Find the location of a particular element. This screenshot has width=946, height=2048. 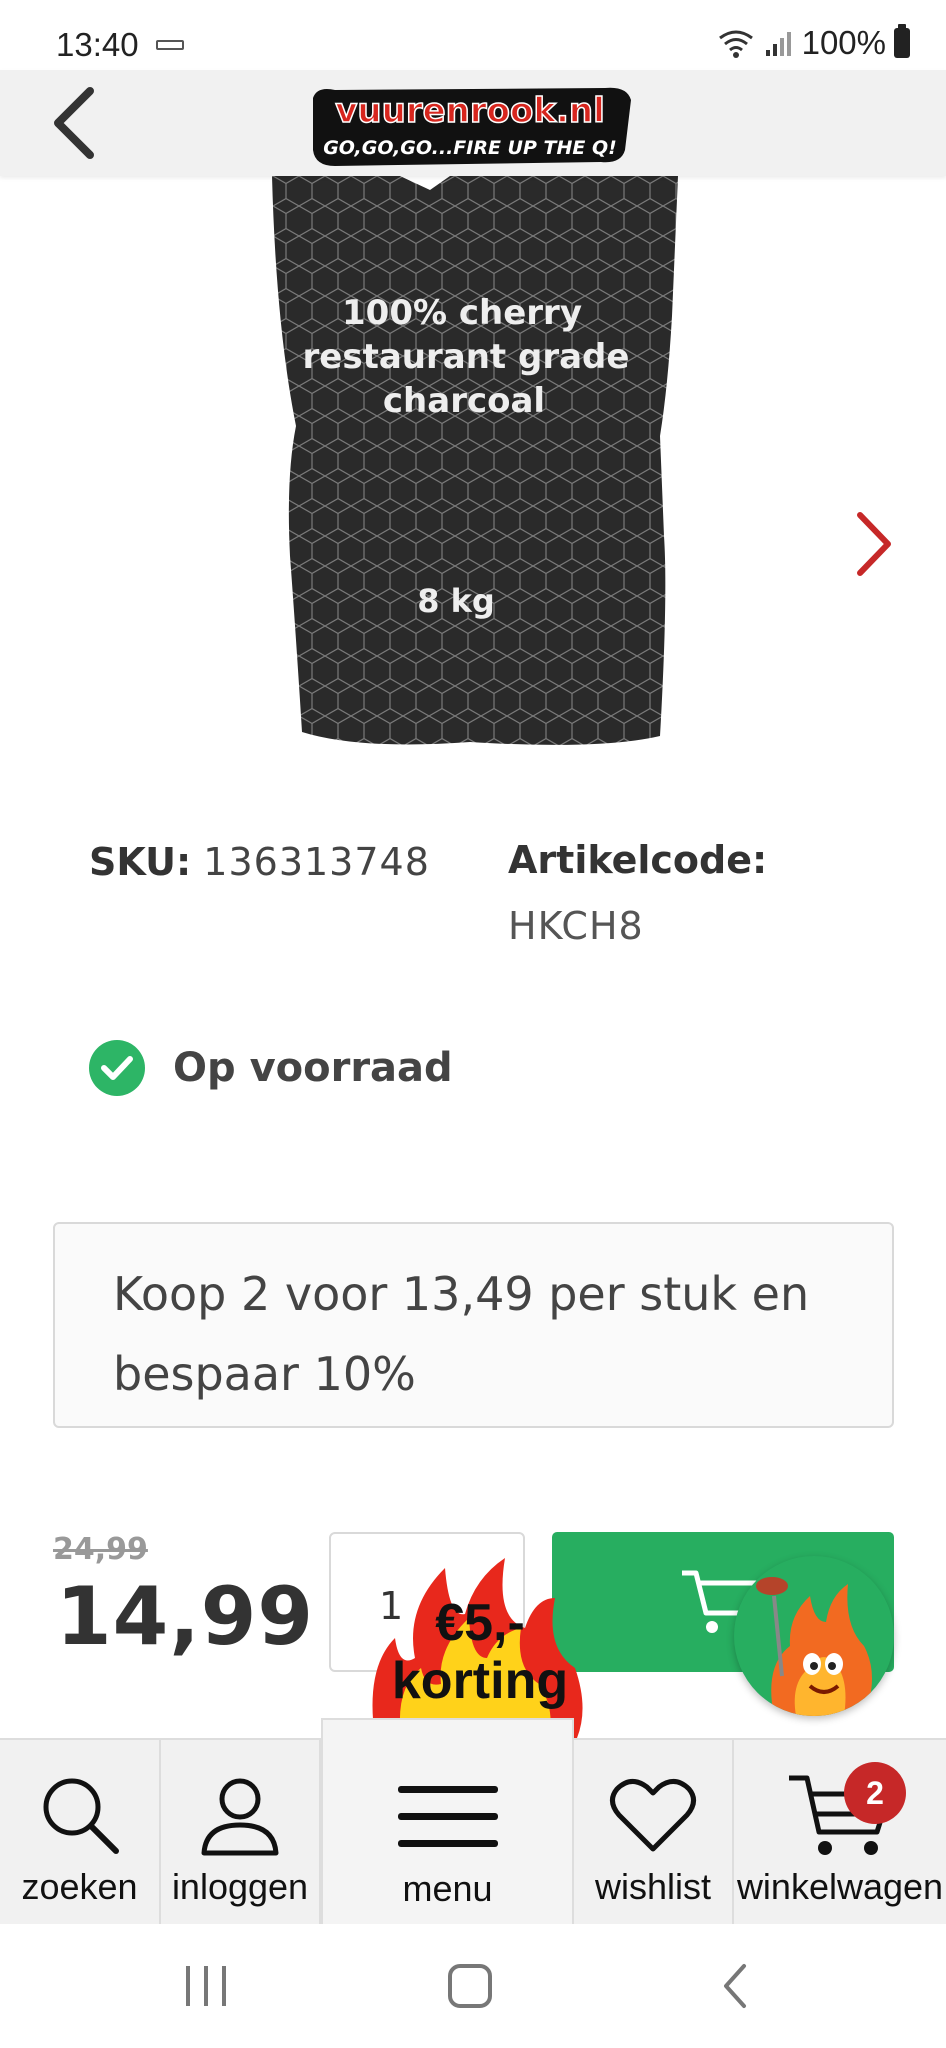

site-logo: vuurenrook.nl GO,GO,GO...FIRE UP THE Q! is located at coordinates (470, 125).